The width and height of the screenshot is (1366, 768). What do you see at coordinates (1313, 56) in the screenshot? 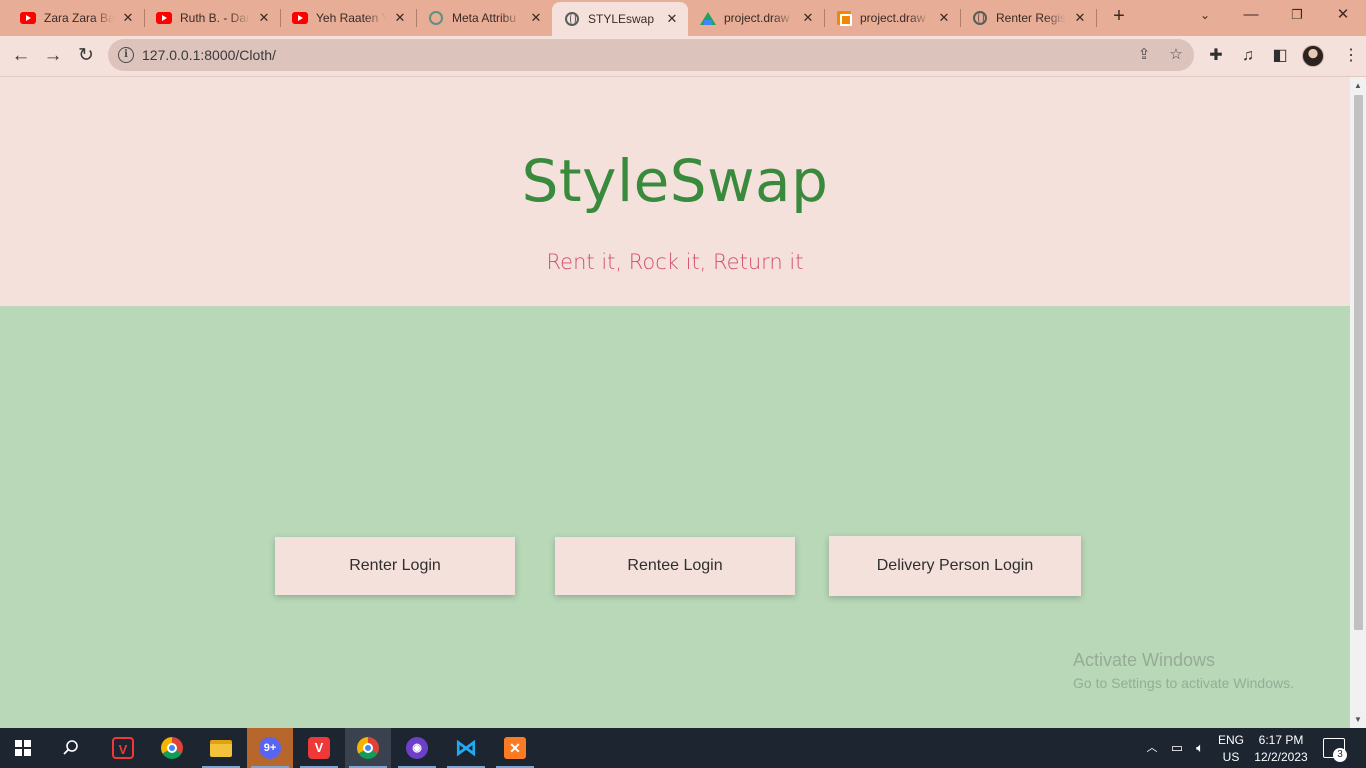
I see `profile-avatar` at bounding box center [1313, 56].